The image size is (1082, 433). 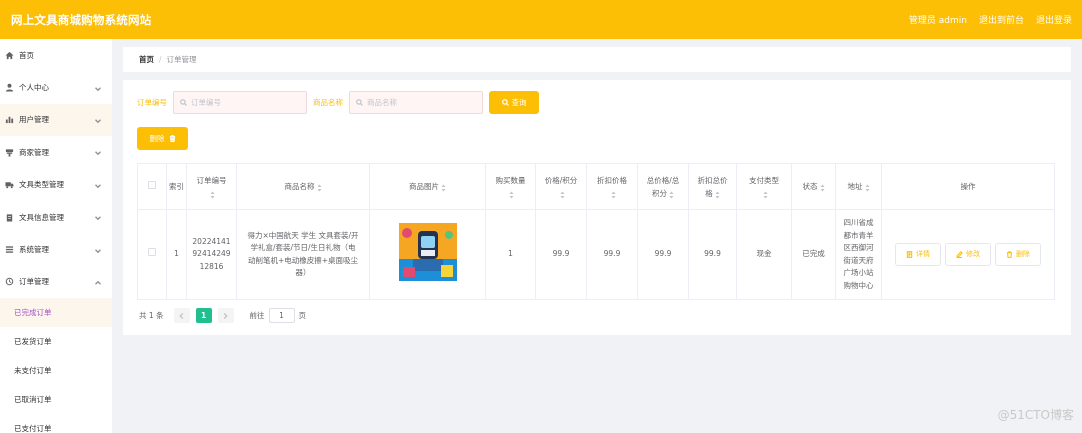 What do you see at coordinates (56, 423) in the screenshot?
I see `sidebar-subitem-paid-orders: 已支付订单` at bounding box center [56, 423].